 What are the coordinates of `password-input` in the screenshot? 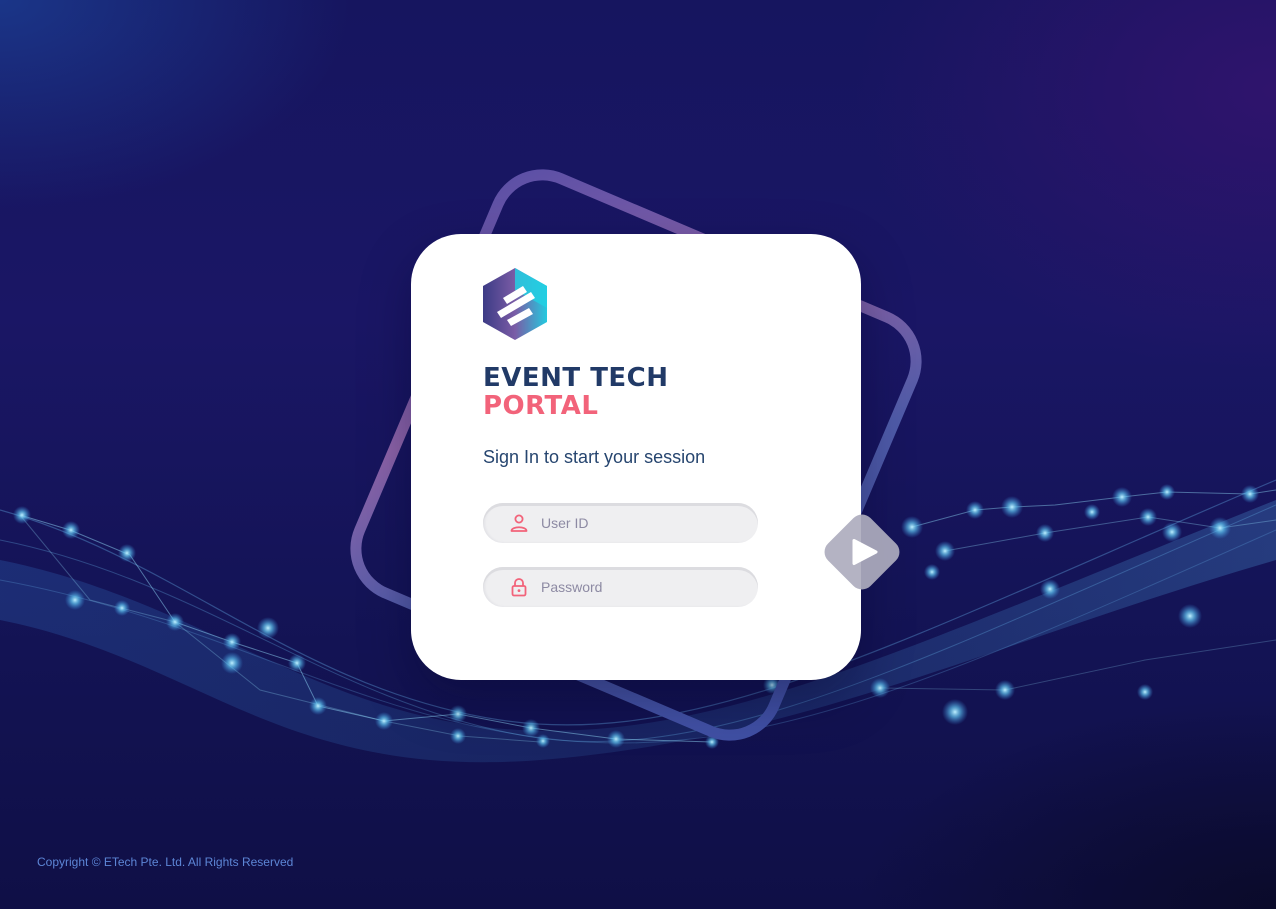 It's located at (641, 587).